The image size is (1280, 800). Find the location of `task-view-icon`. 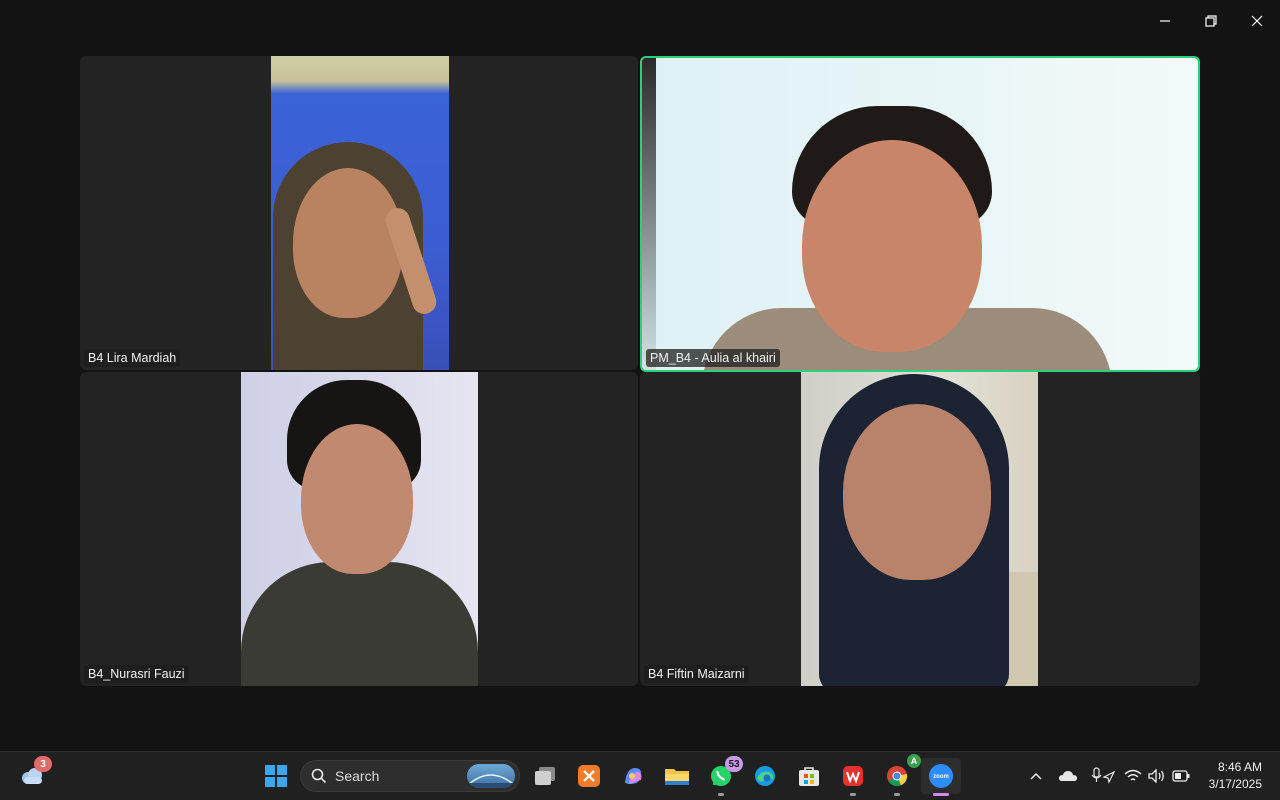

task-view-icon is located at coordinates (545, 776).